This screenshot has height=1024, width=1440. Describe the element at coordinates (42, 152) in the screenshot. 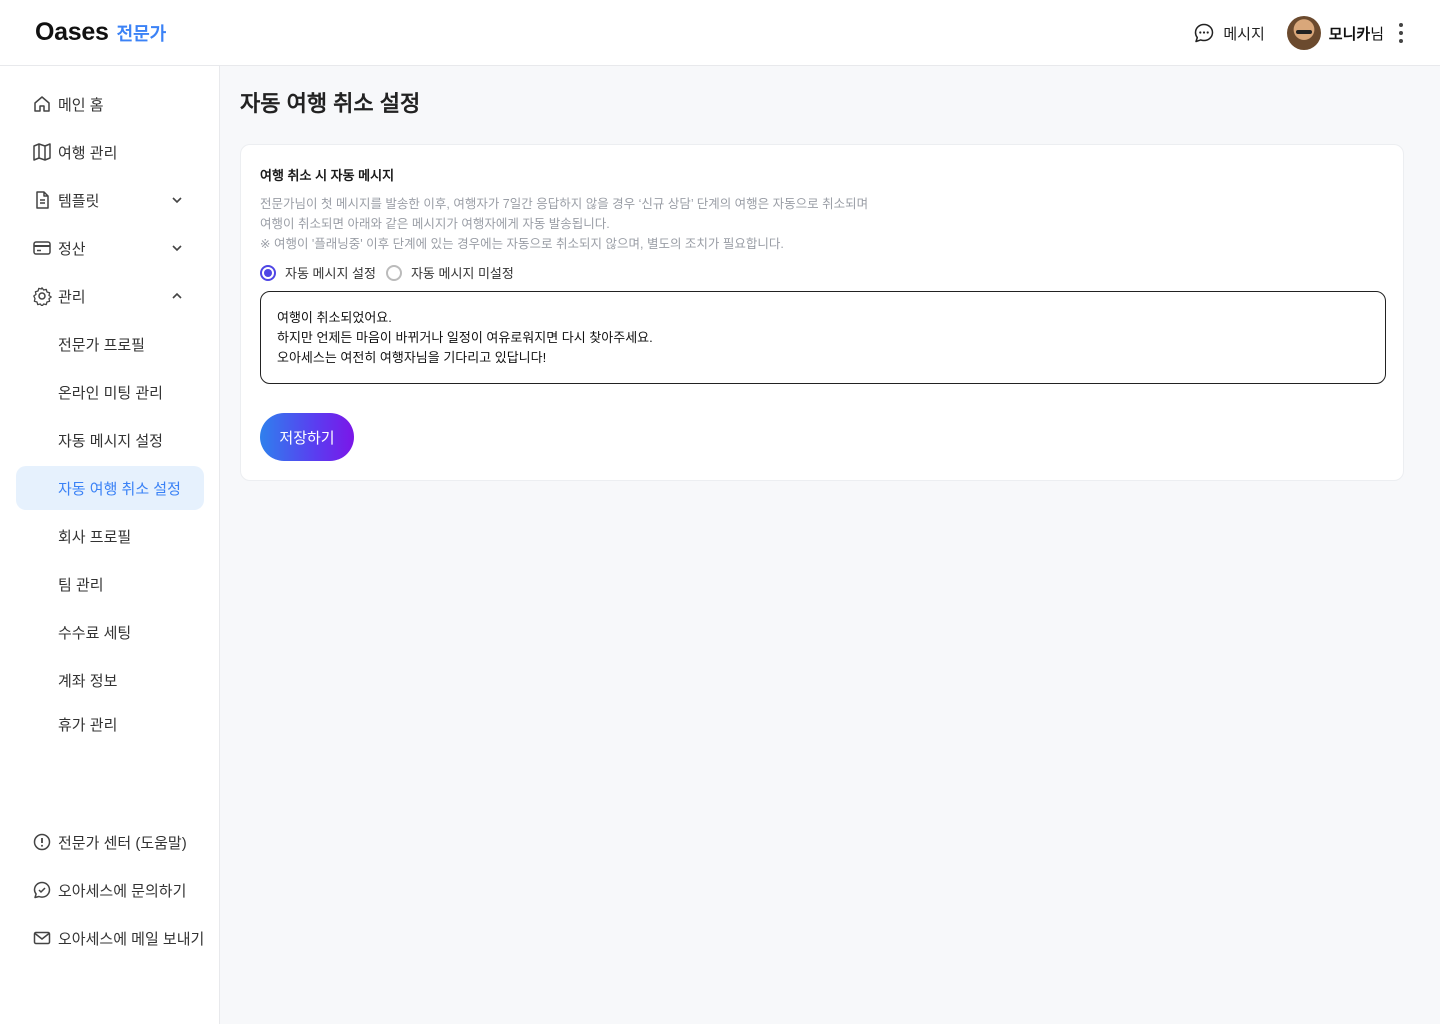

I see `map-icon` at that location.